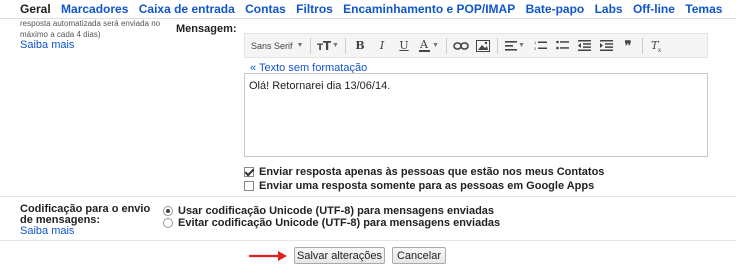  What do you see at coordinates (535, 42) in the screenshot?
I see `svg-text: 1` at bounding box center [535, 42].